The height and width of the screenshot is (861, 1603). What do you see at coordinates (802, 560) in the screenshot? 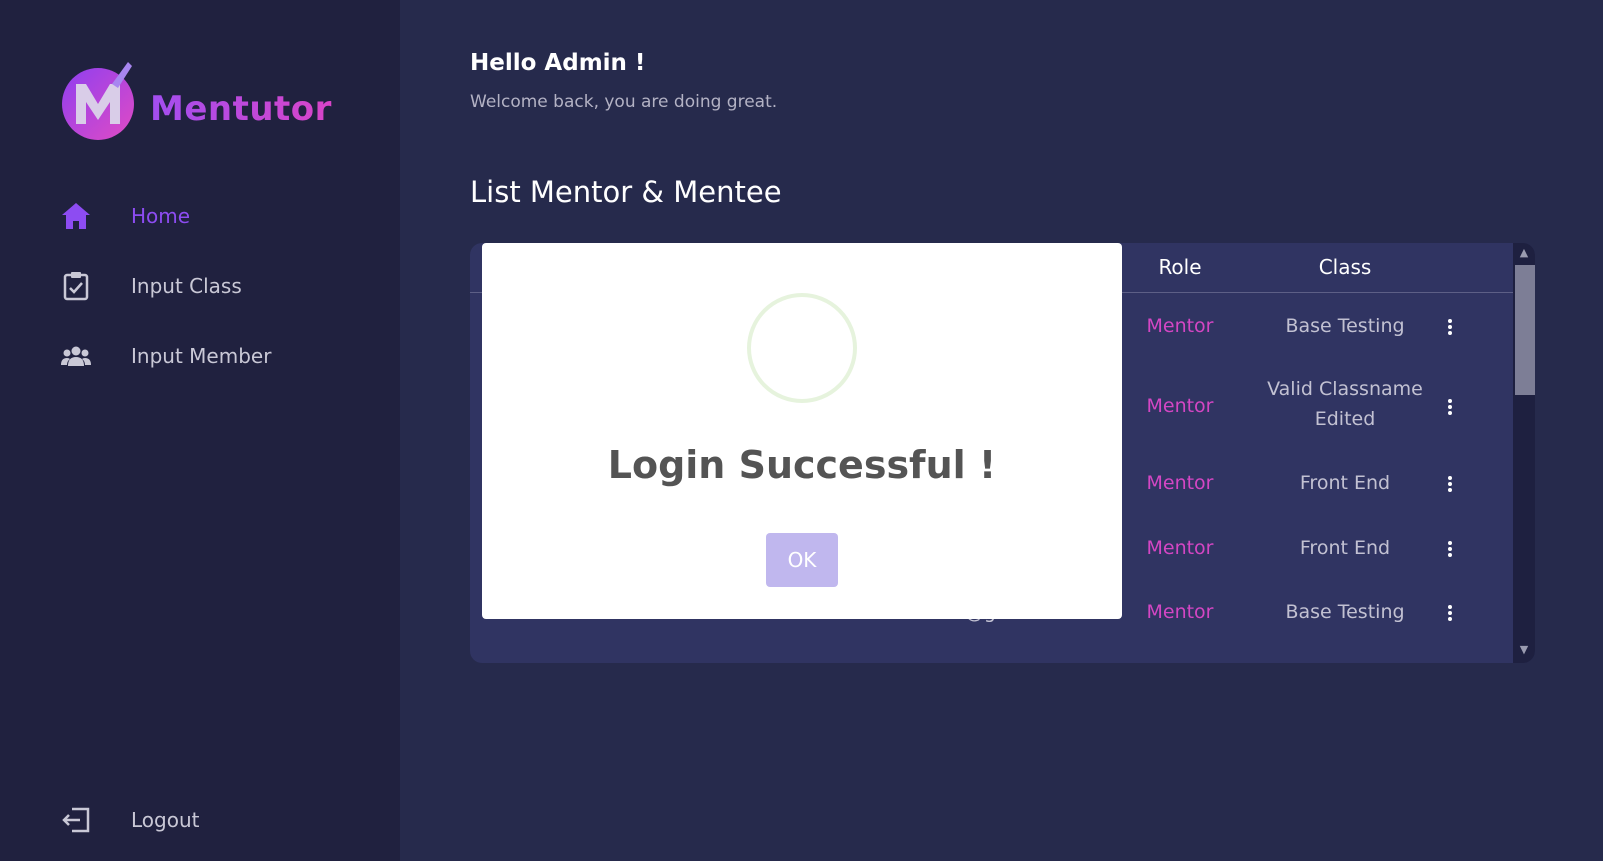
I see `ok-button: OK` at bounding box center [802, 560].